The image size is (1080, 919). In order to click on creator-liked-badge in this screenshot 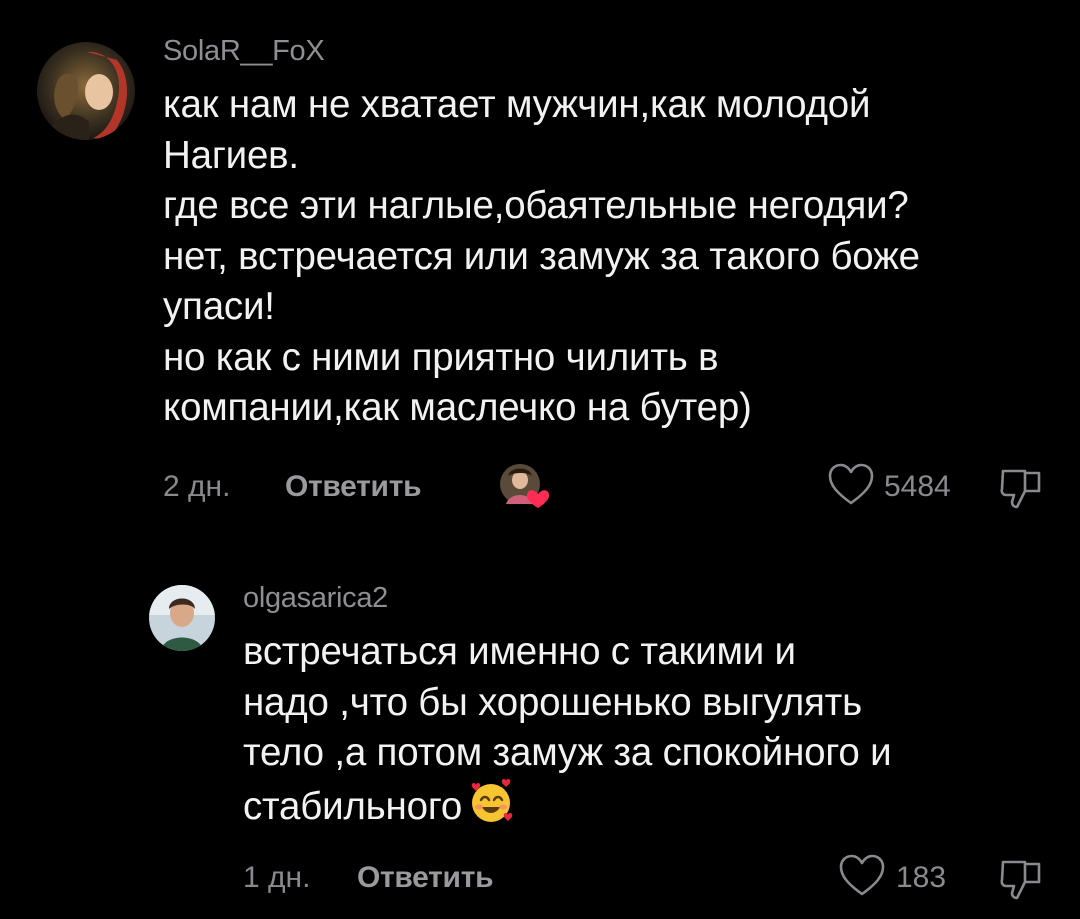, I will do `click(526, 486)`.